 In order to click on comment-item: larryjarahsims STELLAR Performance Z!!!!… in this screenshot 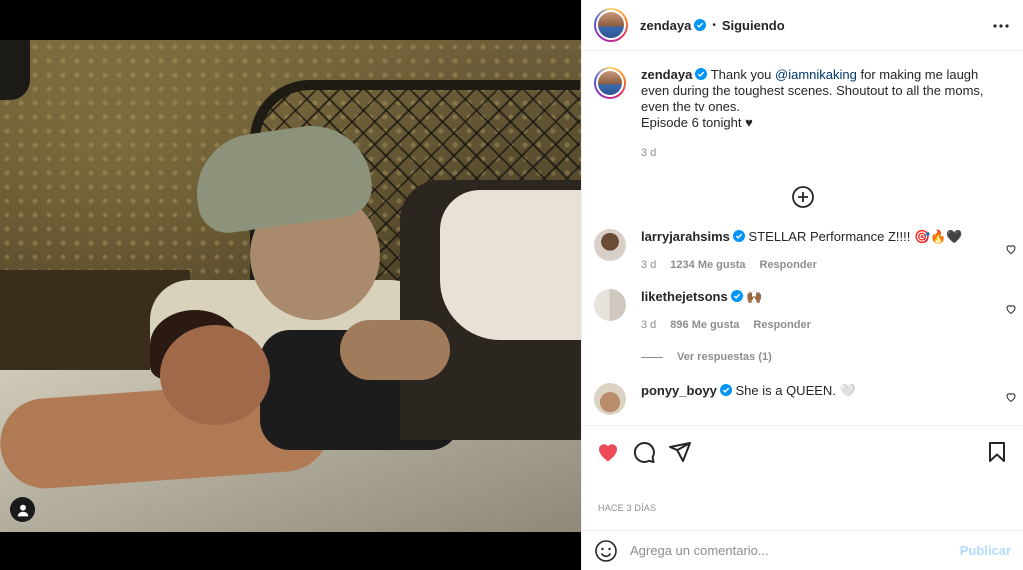, I will do `click(802, 251)`.